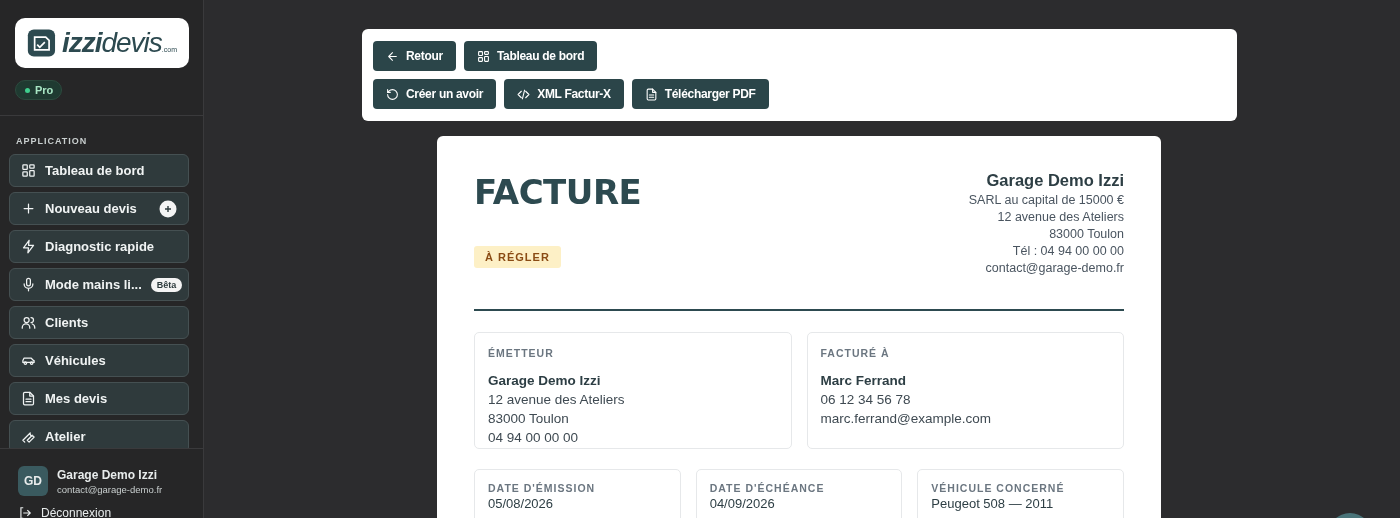  Describe the element at coordinates (392, 94) in the screenshot. I see `undo-icon` at that location.